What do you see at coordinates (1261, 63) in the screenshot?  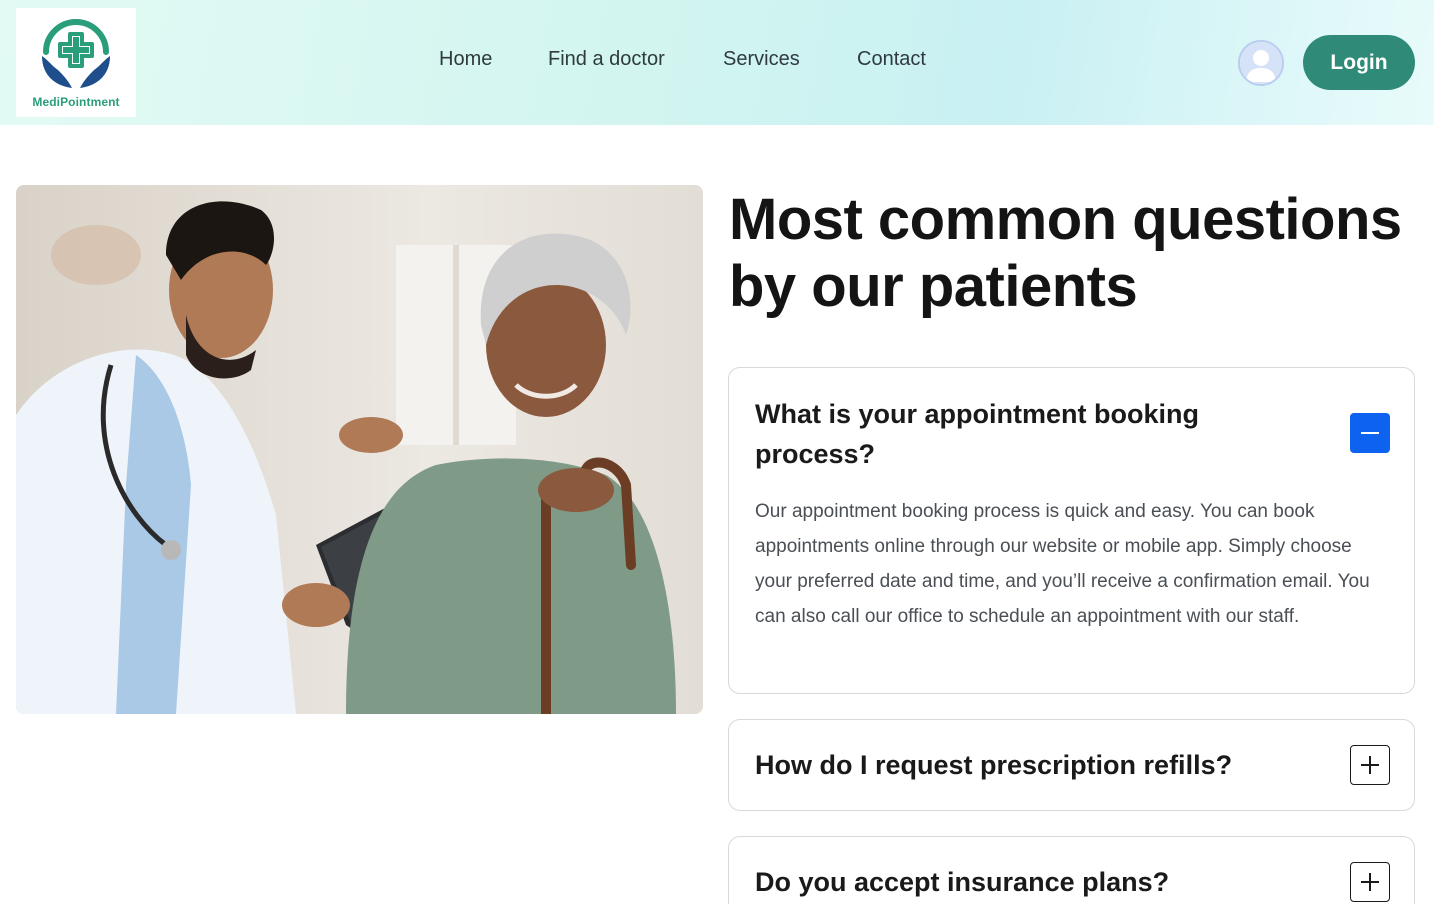 I see `user-avatar-icon` at bounding box center [1261, 63].